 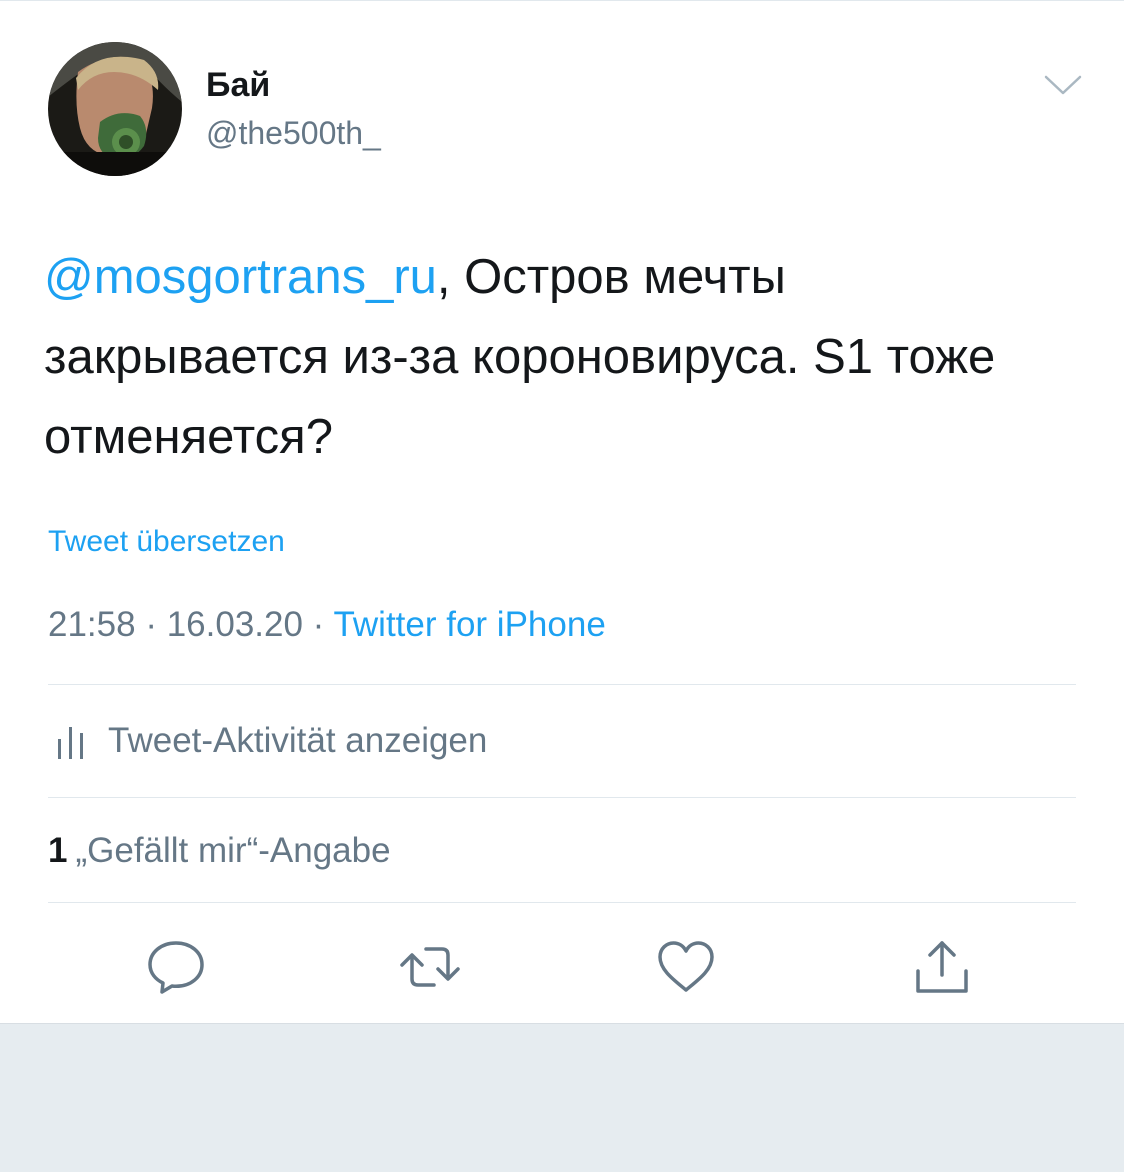 I want to click on speech-bubble-icon, so click(x=176, y=967).